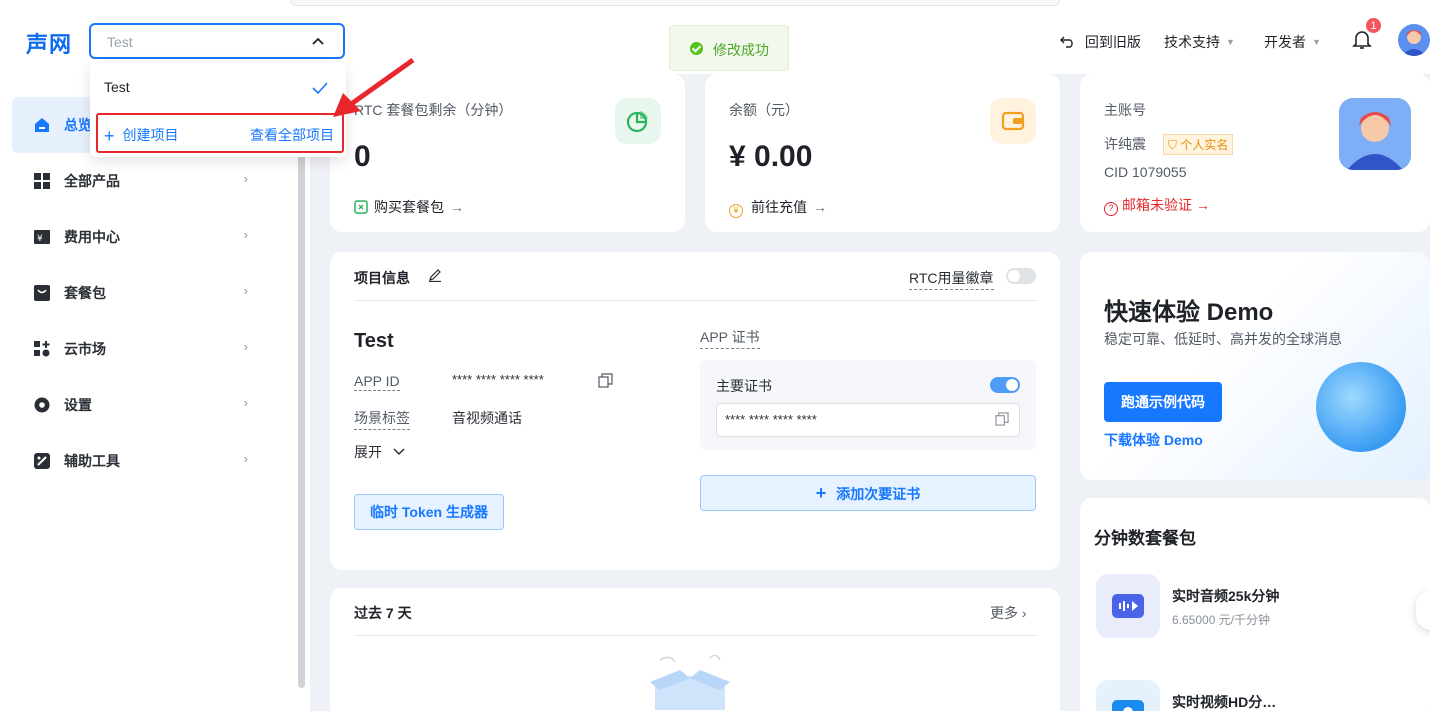  Describe the element at coordinates (487, 418) in the screenshot. I see `scene-tag-value: 音视频通话` at that location.